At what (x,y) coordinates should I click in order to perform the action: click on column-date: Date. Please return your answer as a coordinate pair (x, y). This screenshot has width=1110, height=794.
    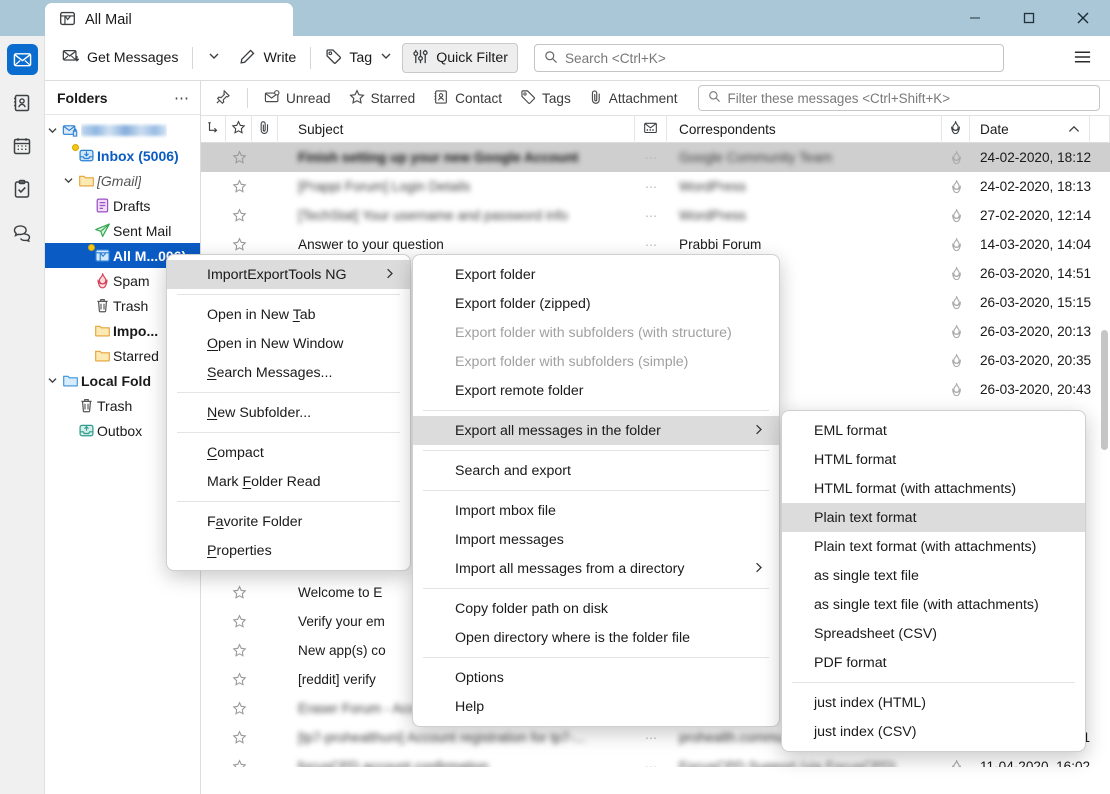
    Looking at the image, I should click on (1030, 129).